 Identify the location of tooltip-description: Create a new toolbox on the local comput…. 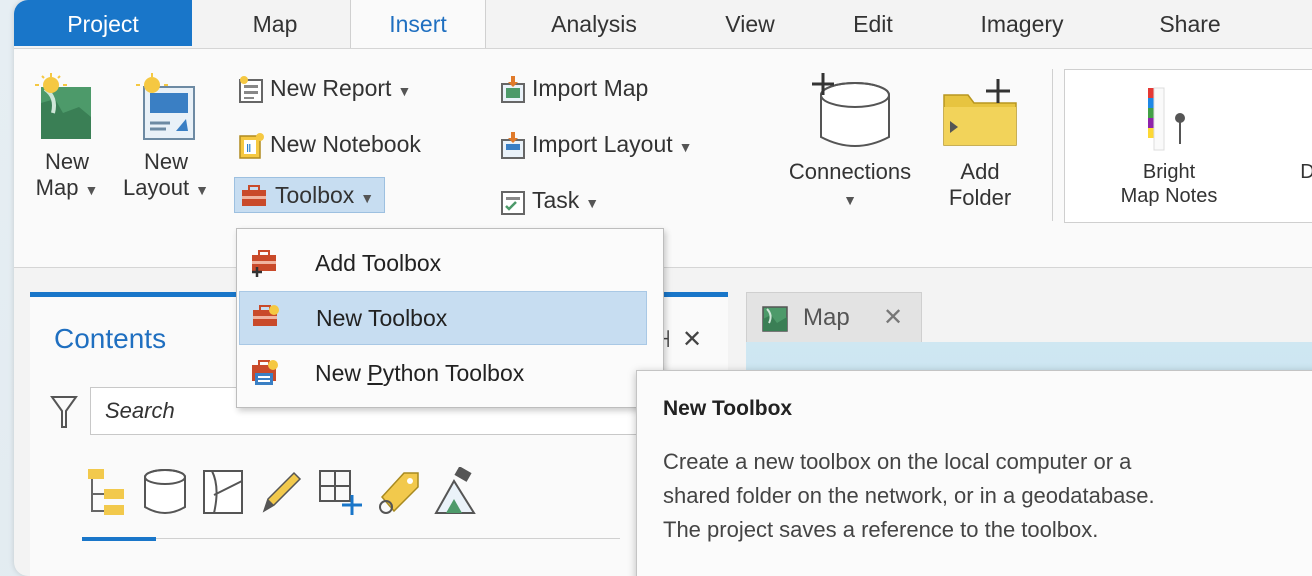
(987, 496).